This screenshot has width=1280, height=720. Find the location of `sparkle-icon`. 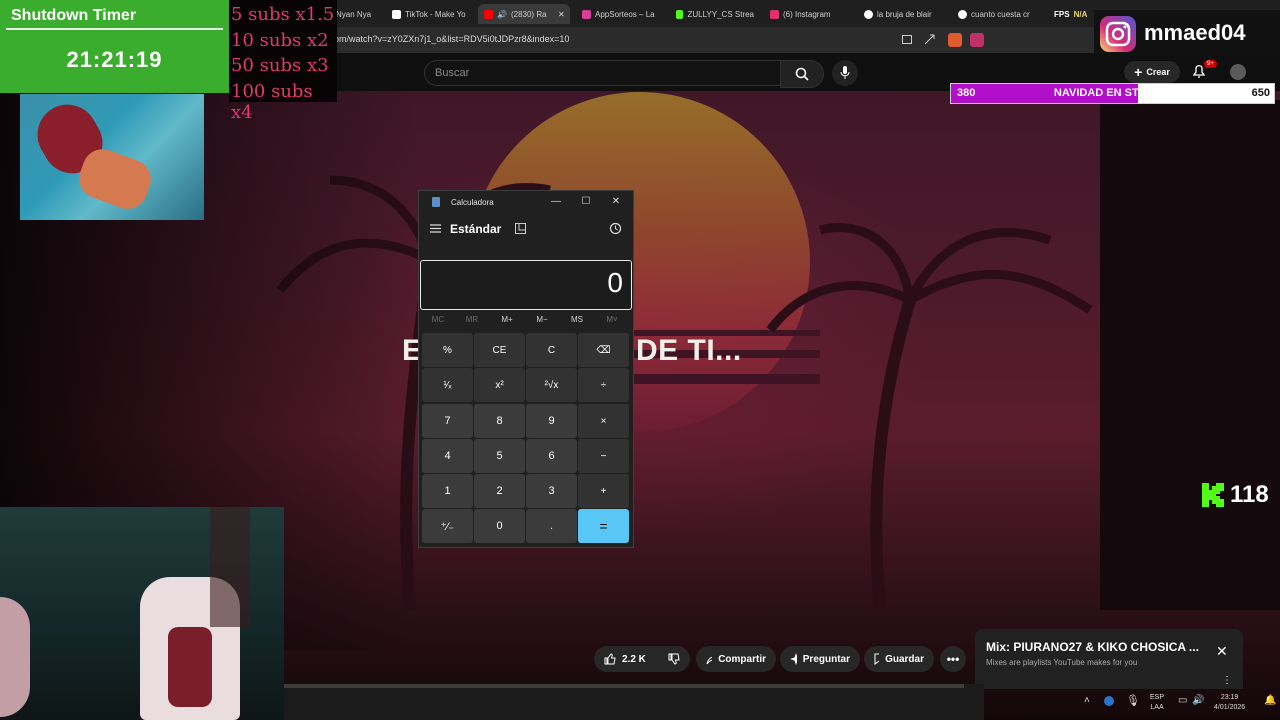

sparkle-icon is located at coordinates (793, 659).